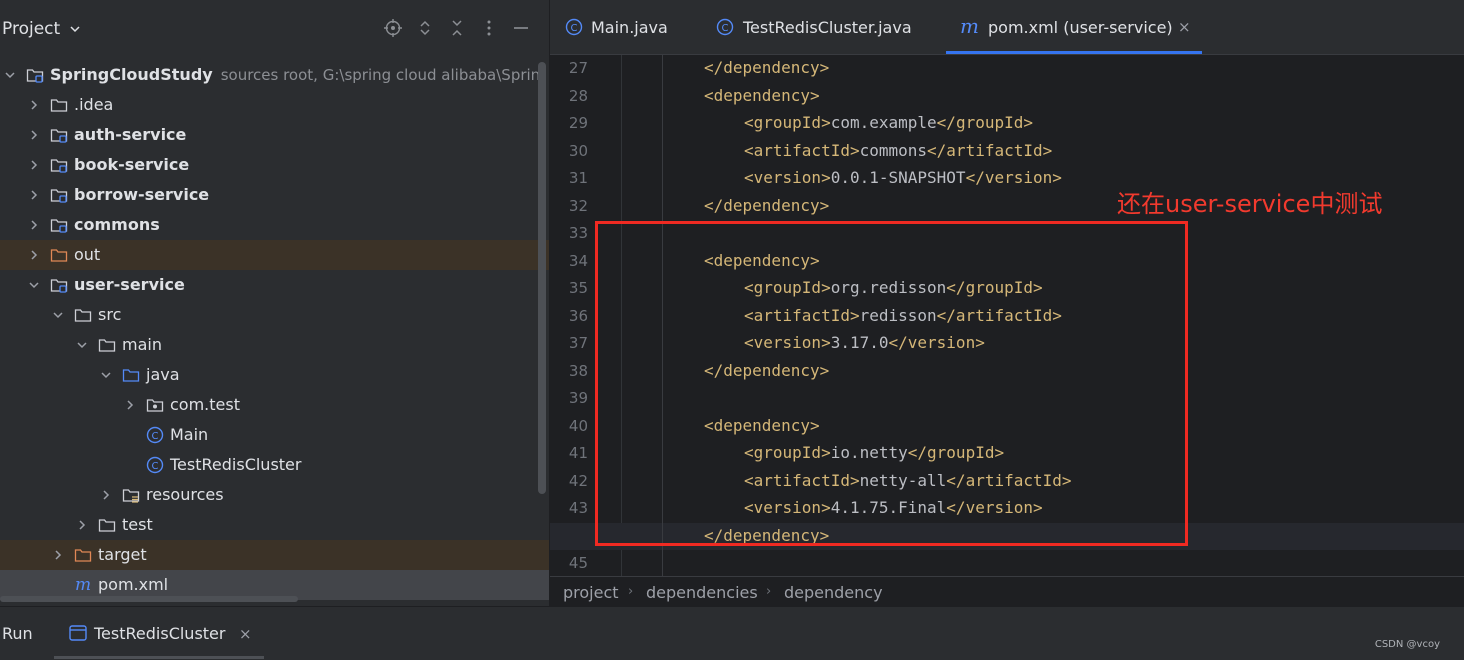  I want to click on tree-item-label: test, so click(137, 524).